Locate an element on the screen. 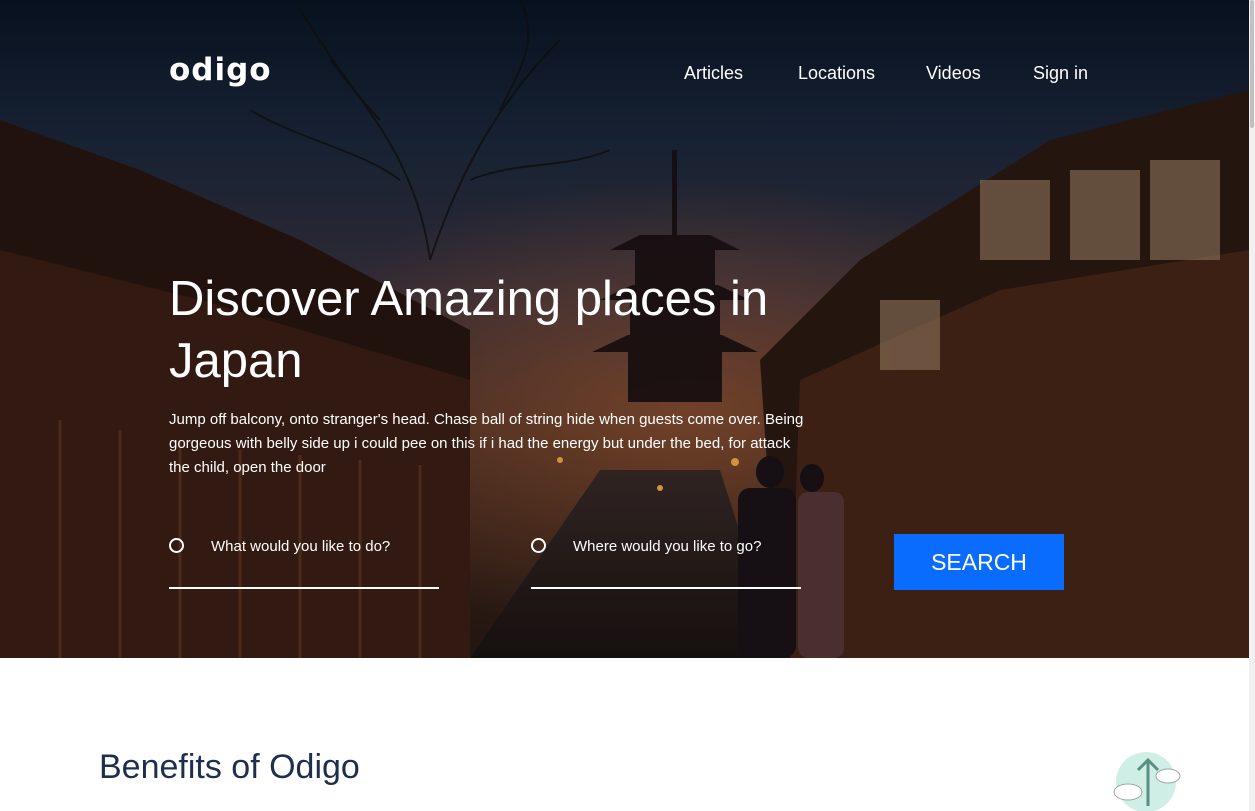  nav-articles: Articles is located at coordinates (713, 73).